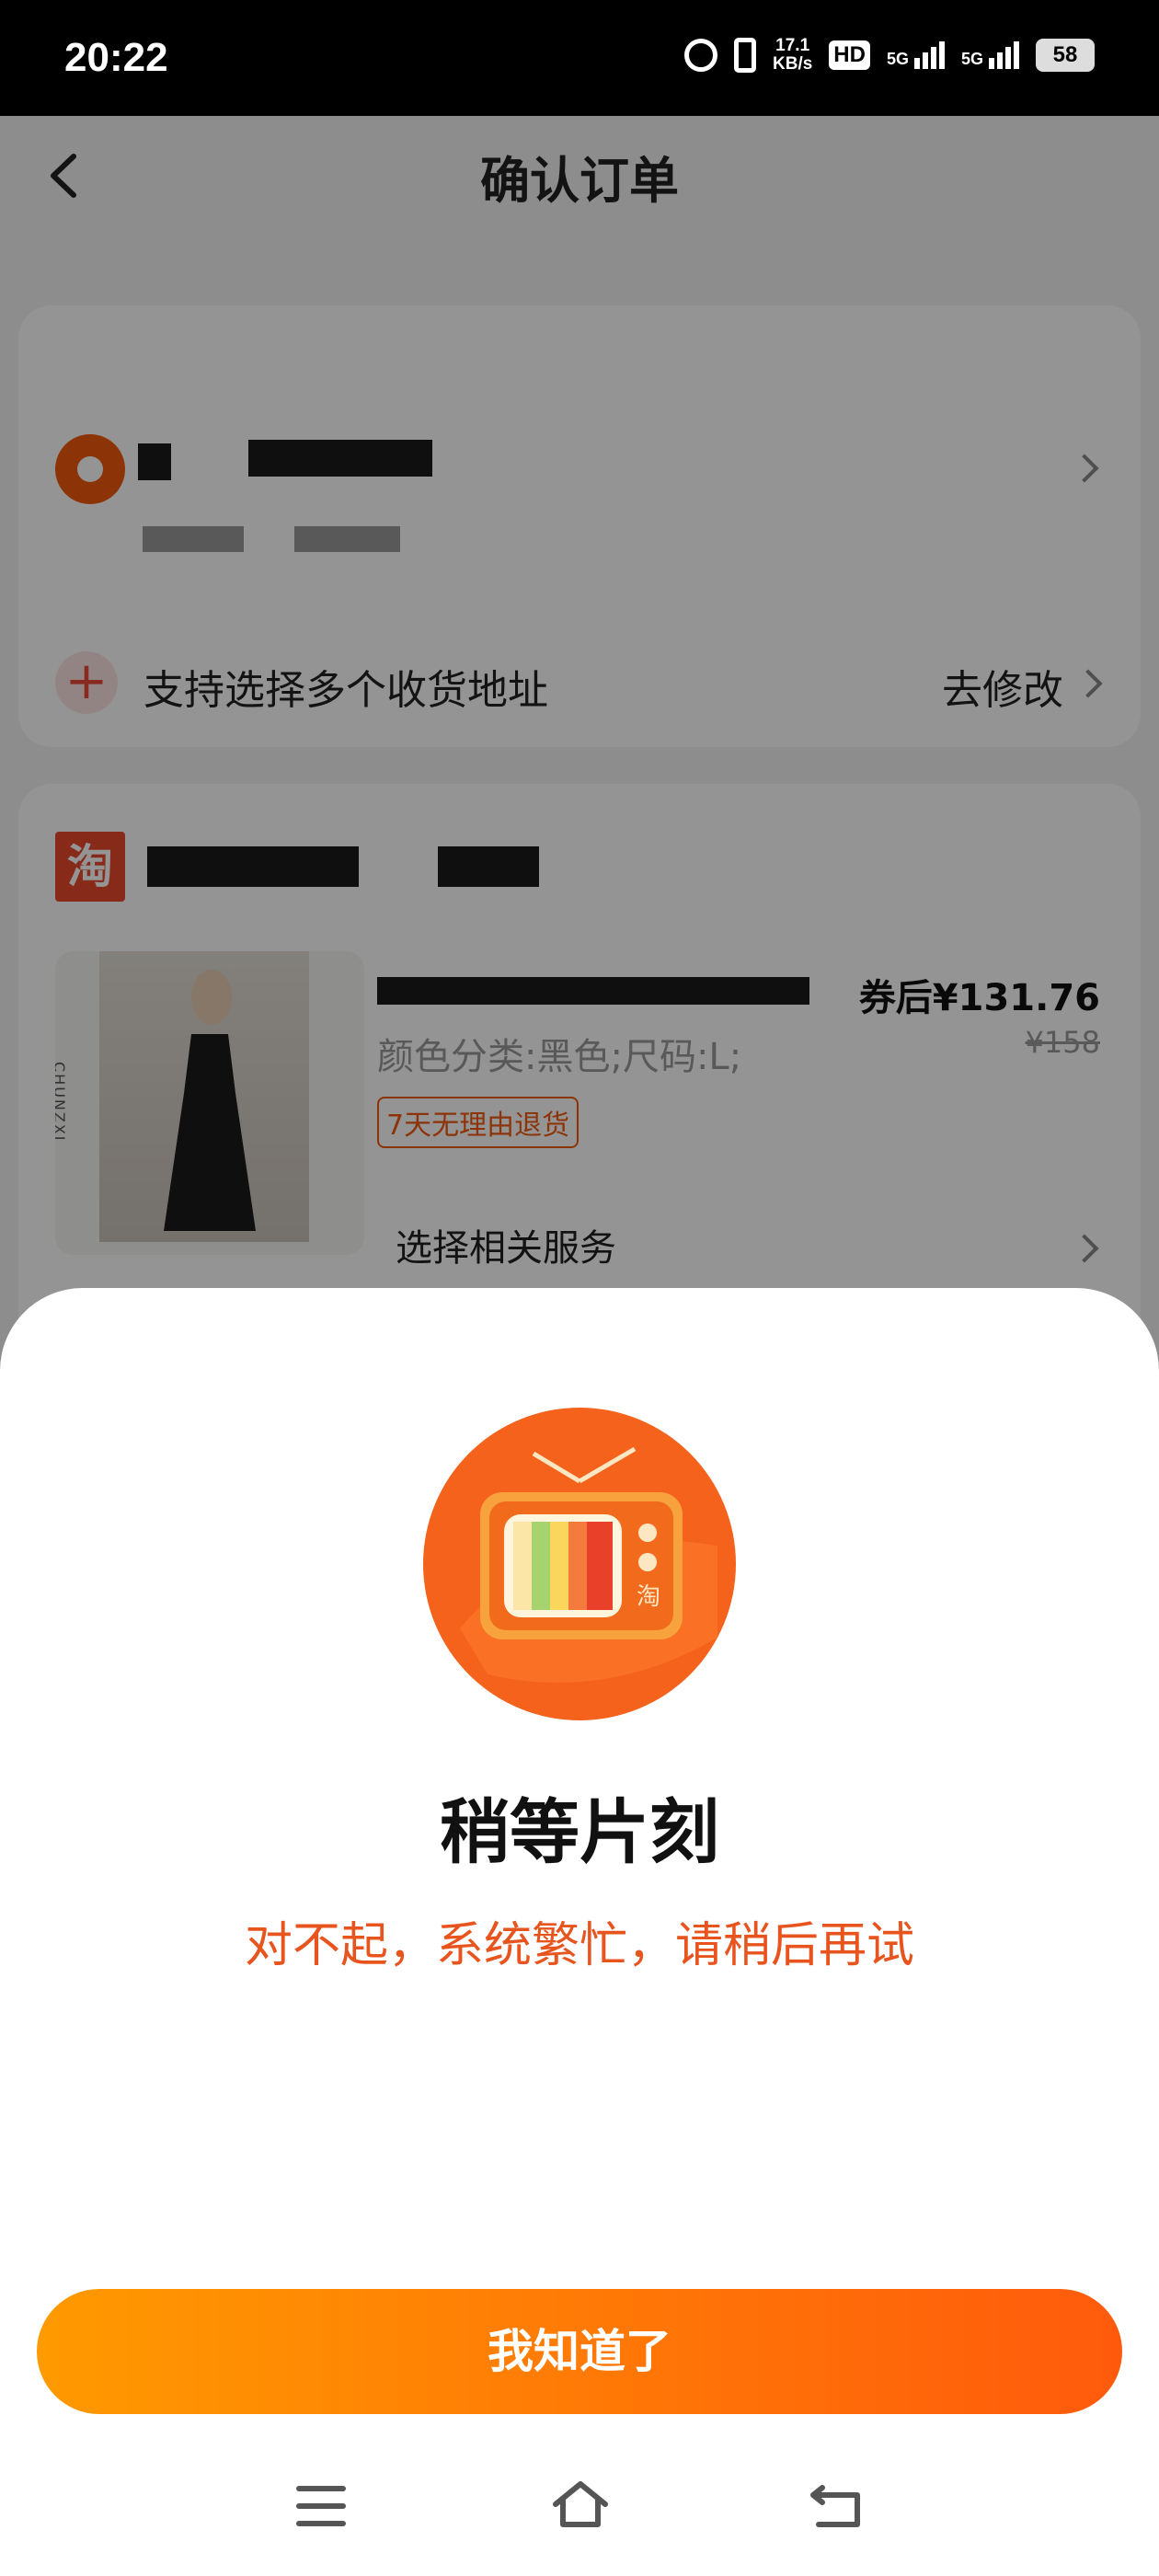 The height and width of the screenshot is (2576, 1159). I want to click on retro-tv-icon: 淘, so click(579, 1564).